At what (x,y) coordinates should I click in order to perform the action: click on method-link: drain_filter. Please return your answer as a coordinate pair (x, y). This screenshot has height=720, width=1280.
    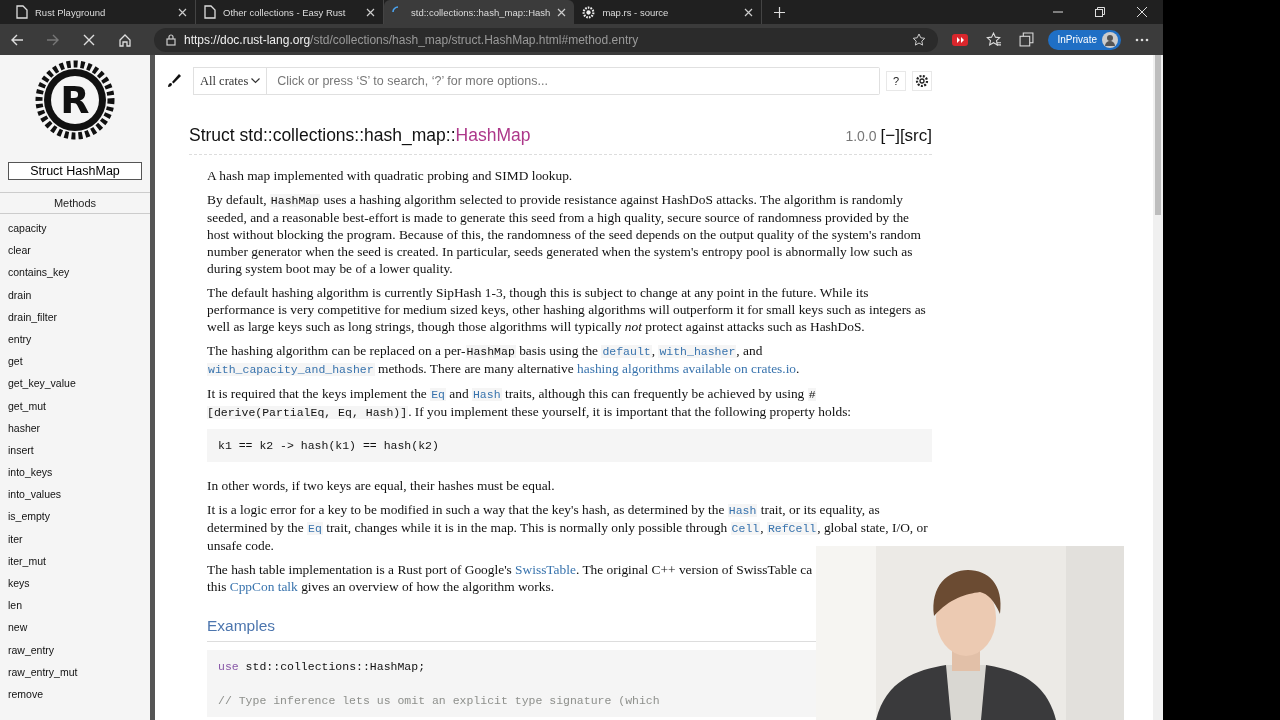
    Looking at the image, I should click on (75, 320).